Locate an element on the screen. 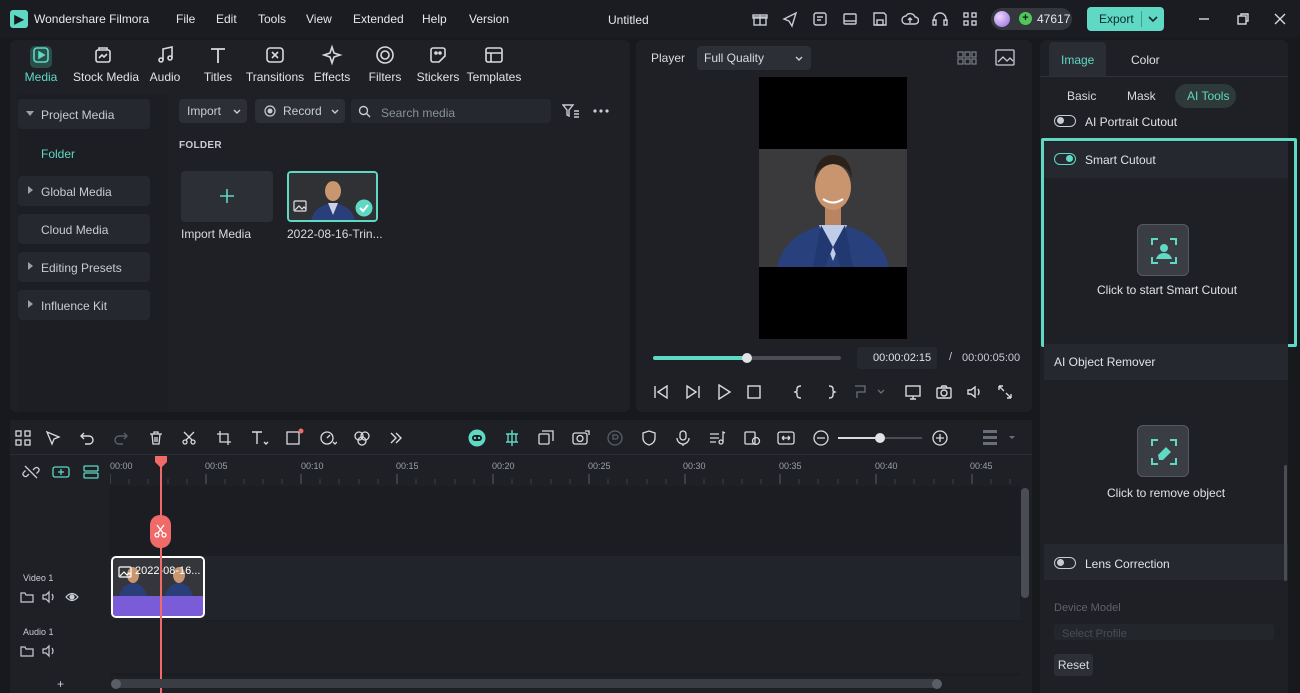 The height and width of the screenshot is (693, 1300). sidebar-item-editing-presets: Editing Presets is located at coordinates (84, 267).